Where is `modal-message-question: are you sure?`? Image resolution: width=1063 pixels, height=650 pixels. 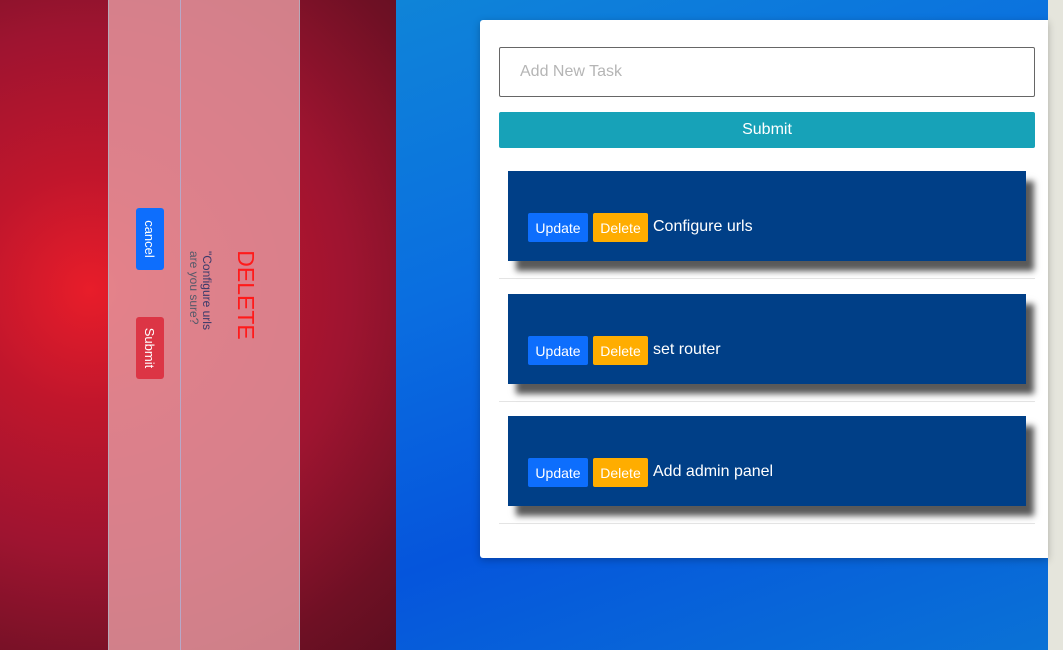
modal-message-question: are you sure? is located at coordinates (194, 288).